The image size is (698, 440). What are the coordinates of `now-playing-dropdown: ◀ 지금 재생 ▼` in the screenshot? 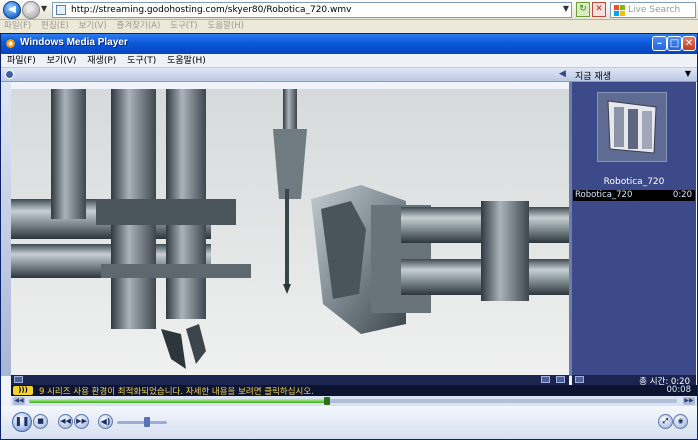 It's located at (627, 75).